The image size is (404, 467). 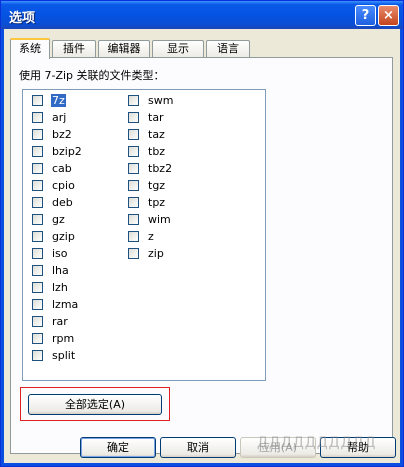 What do you see at coordinates (67, 151) in the screenshot?
I see `file-type-label: bzip2` at bounding box center [67, 151].